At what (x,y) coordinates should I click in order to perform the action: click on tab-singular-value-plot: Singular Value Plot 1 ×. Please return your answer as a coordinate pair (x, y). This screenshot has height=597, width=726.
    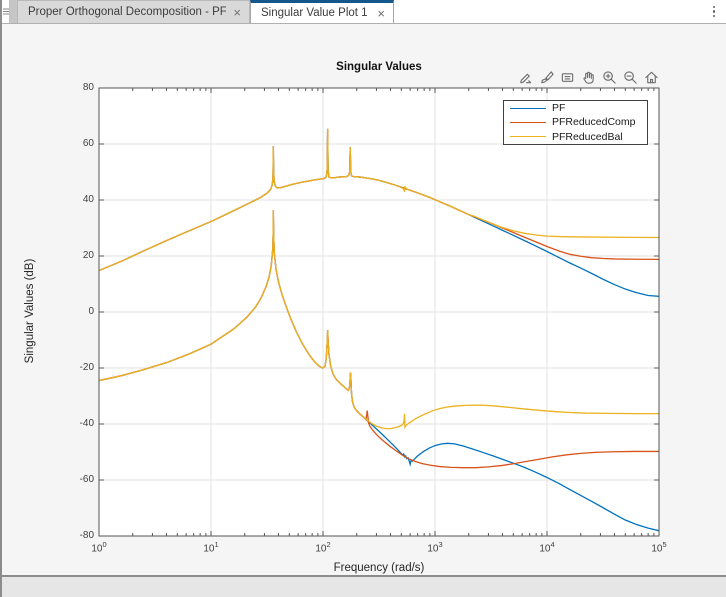
    Looking at the image, I should click on (322, 11).